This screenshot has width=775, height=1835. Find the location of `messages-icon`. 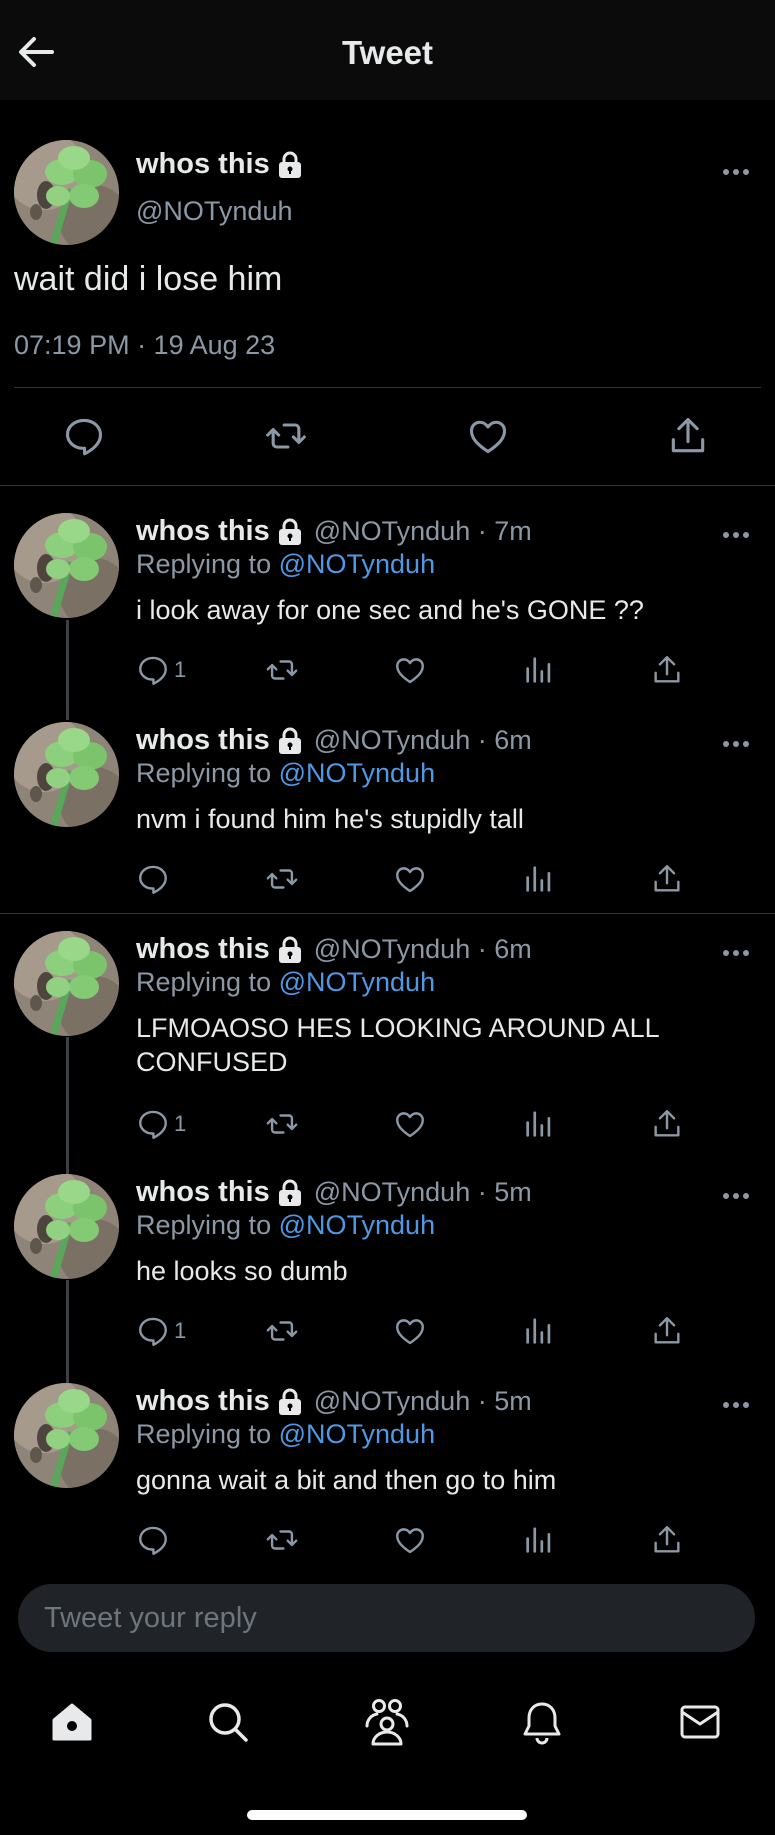

messages-icon is located at coordinates (700, 1722).